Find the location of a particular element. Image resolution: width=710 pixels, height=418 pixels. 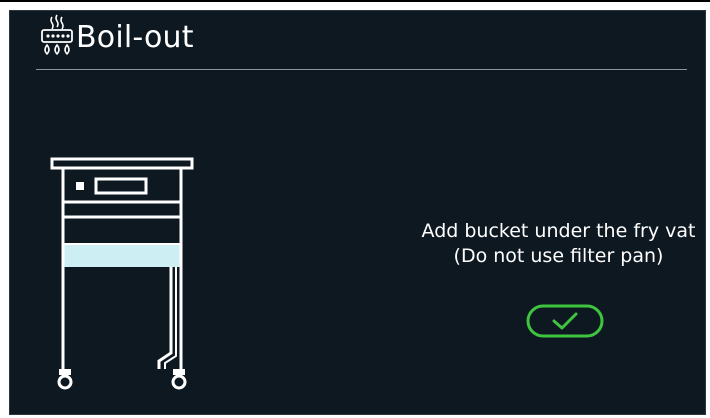

top-border is located at coordinates (355, 1).